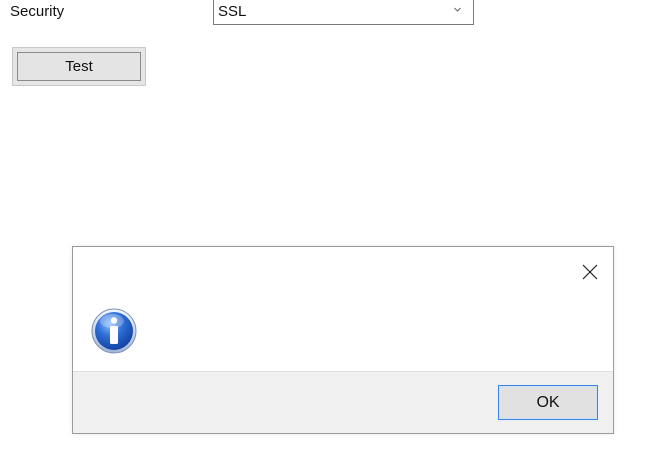  Describe the element at coordinates (590, 272) in the screenshot. I see `close-icon` at that location.